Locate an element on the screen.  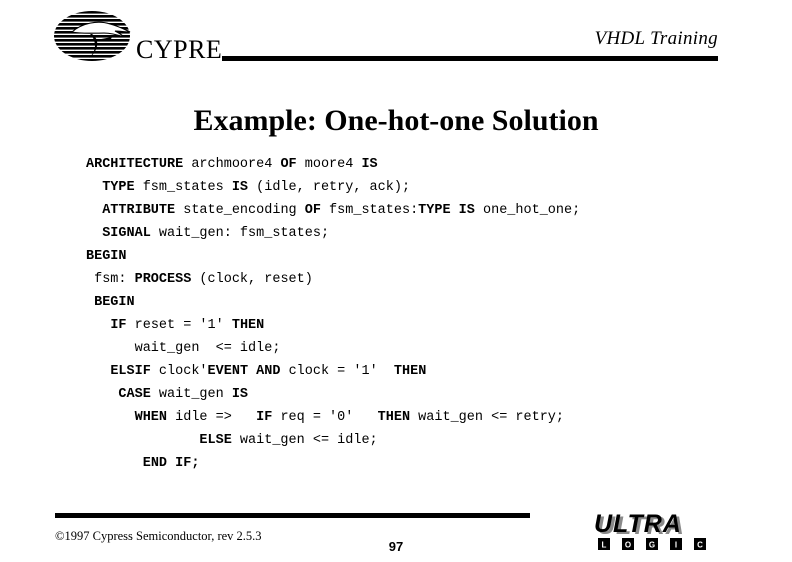
code-keyword: ELSE is located at coordinates (215, 440).